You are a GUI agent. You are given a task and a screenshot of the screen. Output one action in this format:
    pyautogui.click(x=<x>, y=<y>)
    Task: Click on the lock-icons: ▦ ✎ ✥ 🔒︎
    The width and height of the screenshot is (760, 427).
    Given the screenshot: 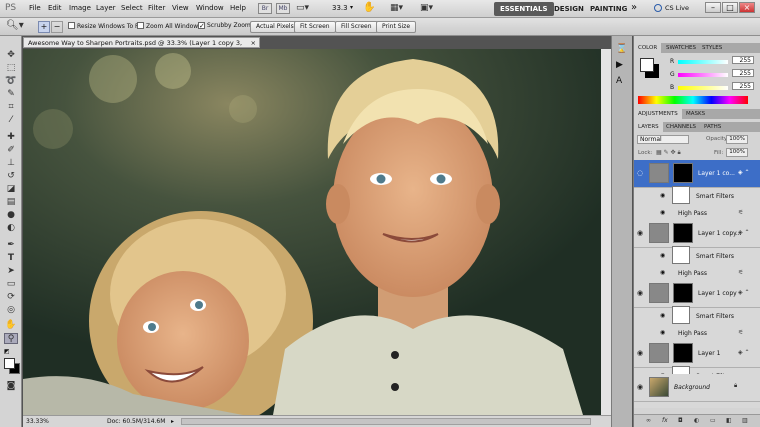 What is the action you would take?
    pyautogui.click(x=668, y=153)
    